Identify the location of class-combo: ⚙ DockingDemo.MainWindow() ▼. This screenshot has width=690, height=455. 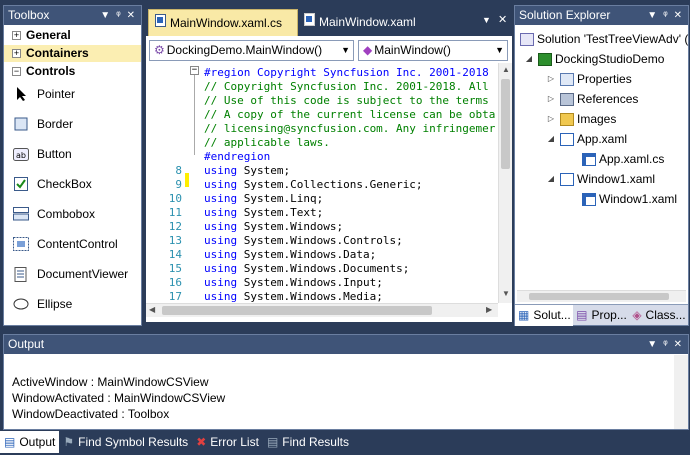
(251, 50).